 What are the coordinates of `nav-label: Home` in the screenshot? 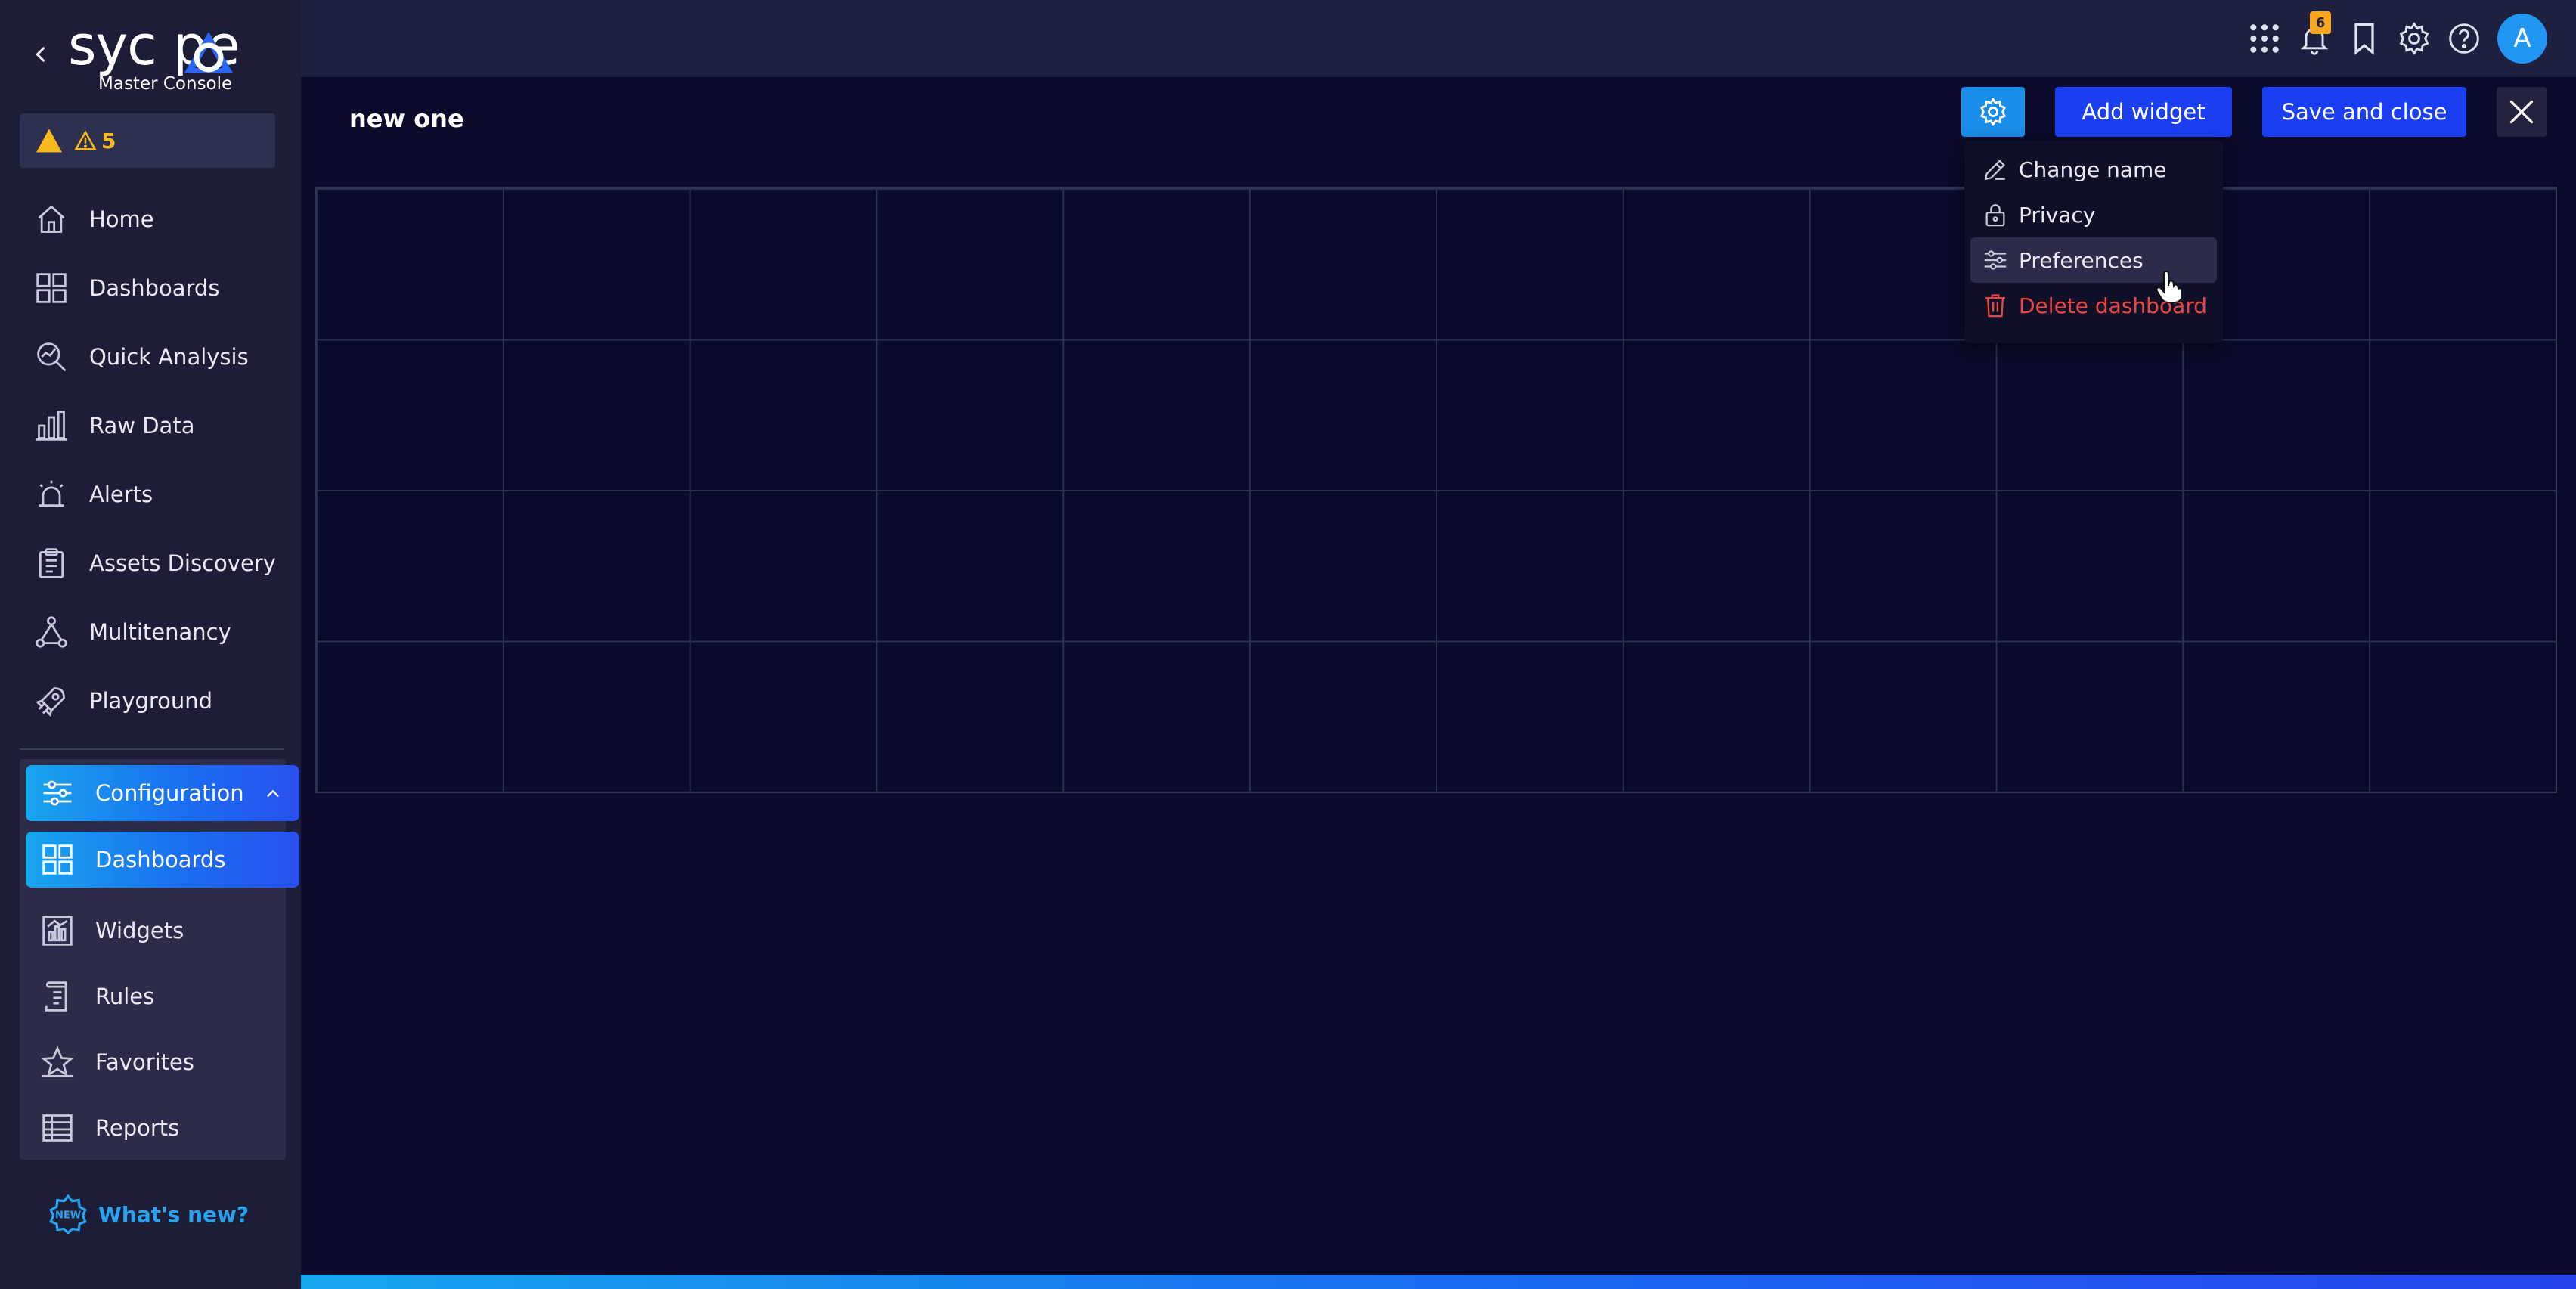 It's located at (121, 219).